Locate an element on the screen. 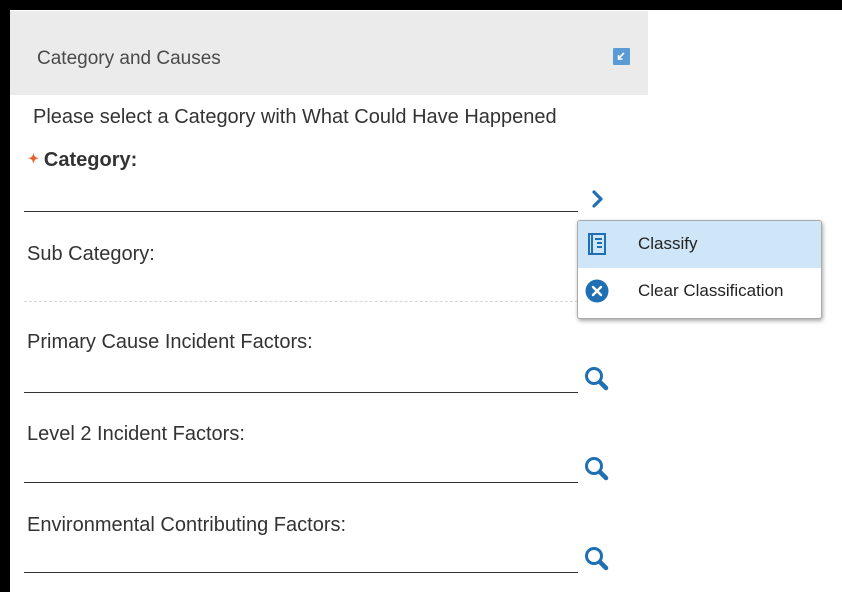 This screenshot has height=592, width=842. panel-title: Category and Causes is located at coordinates (129, 58).